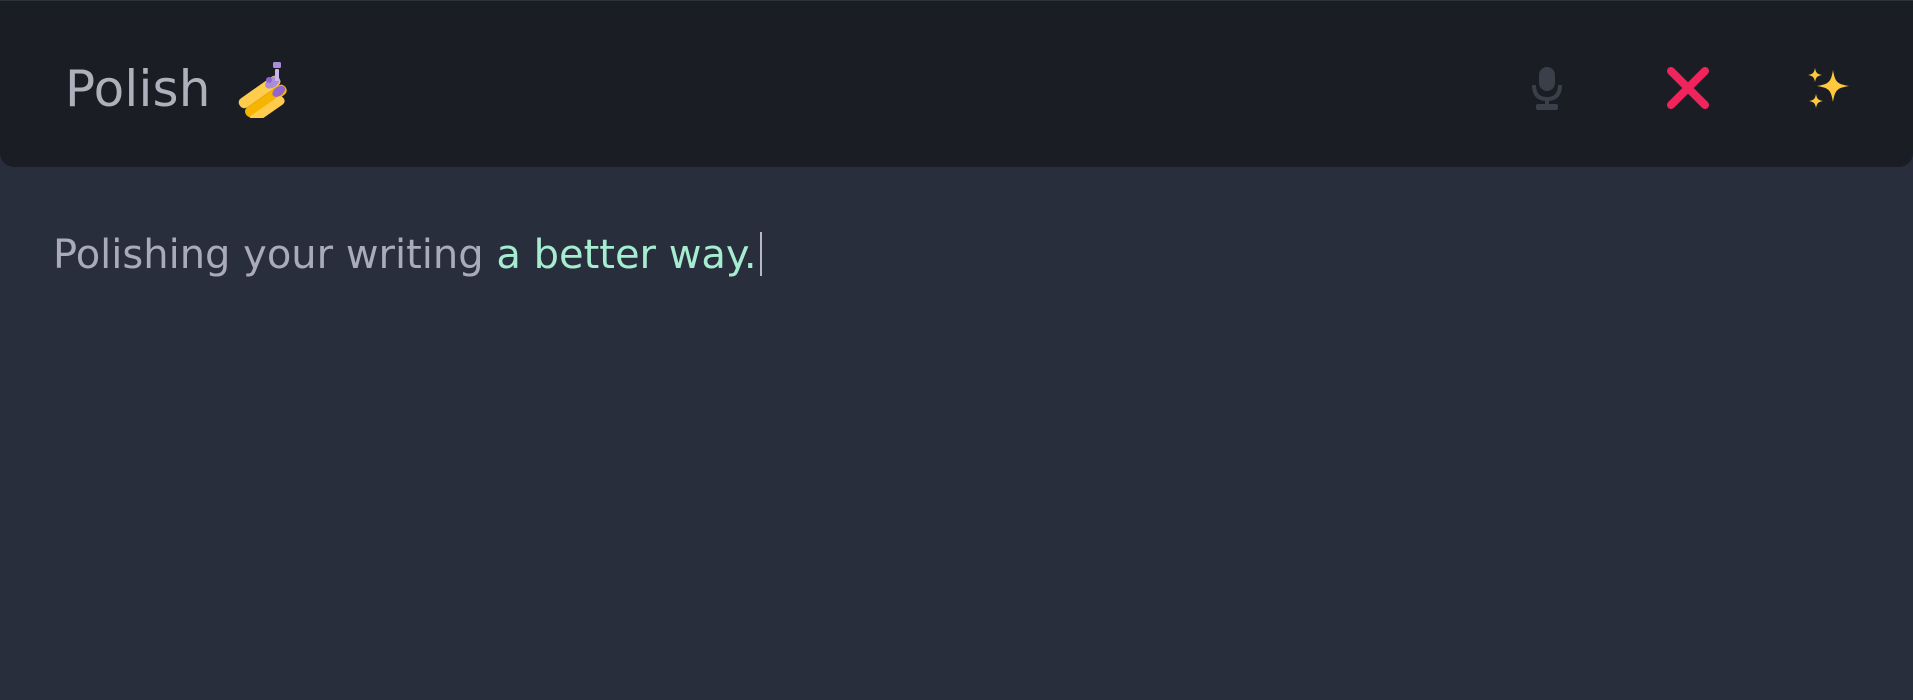  What do you see at coordinates (760, 254) in the screenshot?
I see `text-caret` at bounding box center [760, 254].